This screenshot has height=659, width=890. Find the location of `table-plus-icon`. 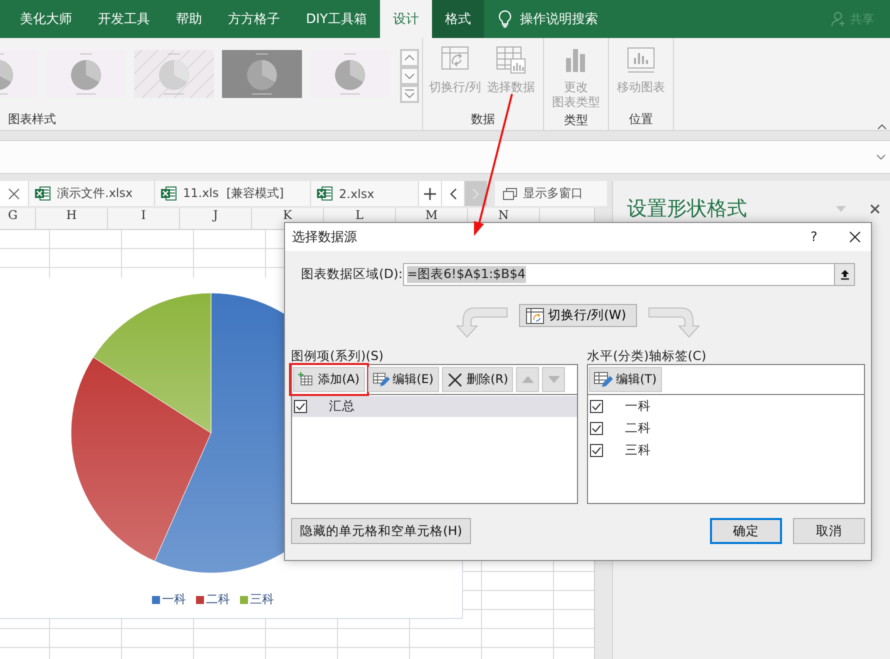

table-plus-icon is located at coordinates (306, 380).